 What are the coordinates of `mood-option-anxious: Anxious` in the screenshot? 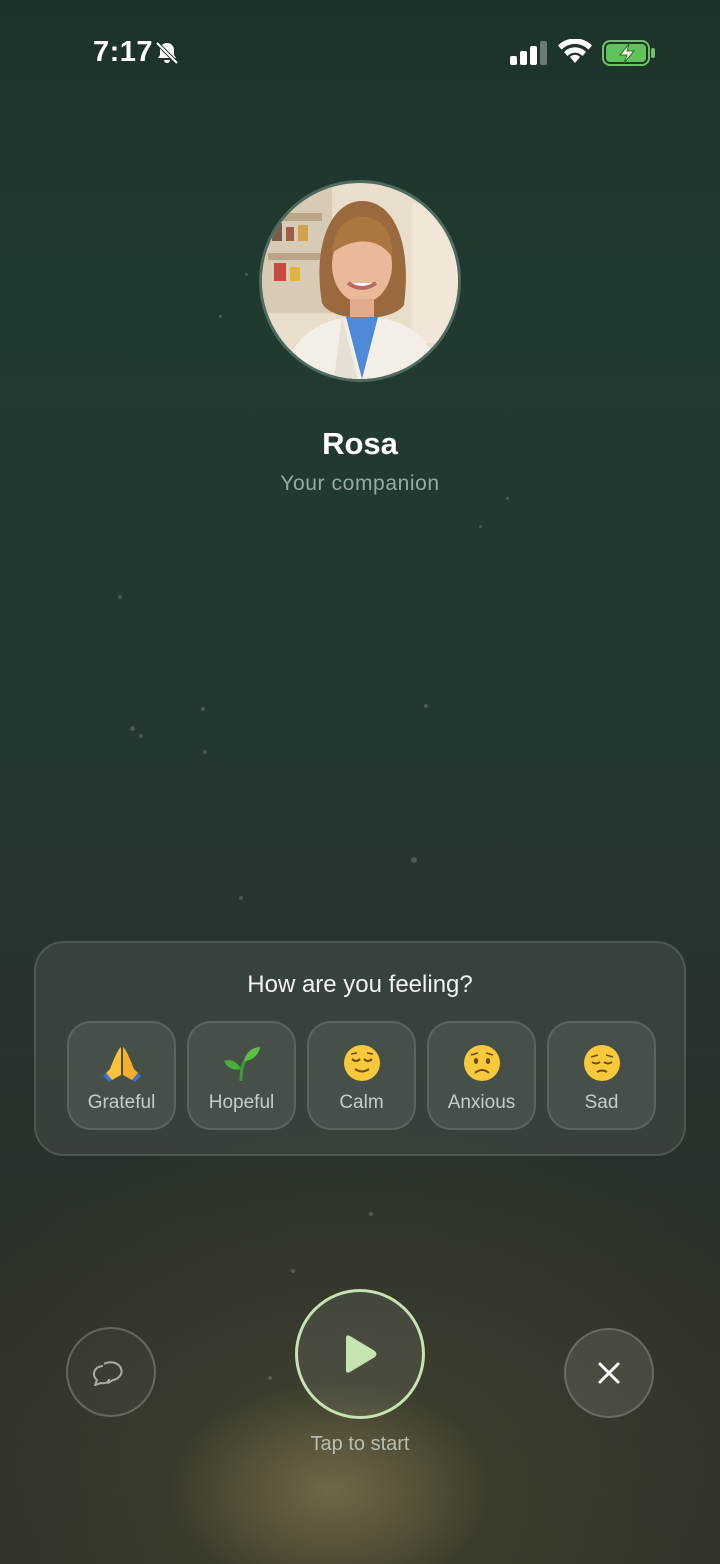 It's located at (481, 1075).